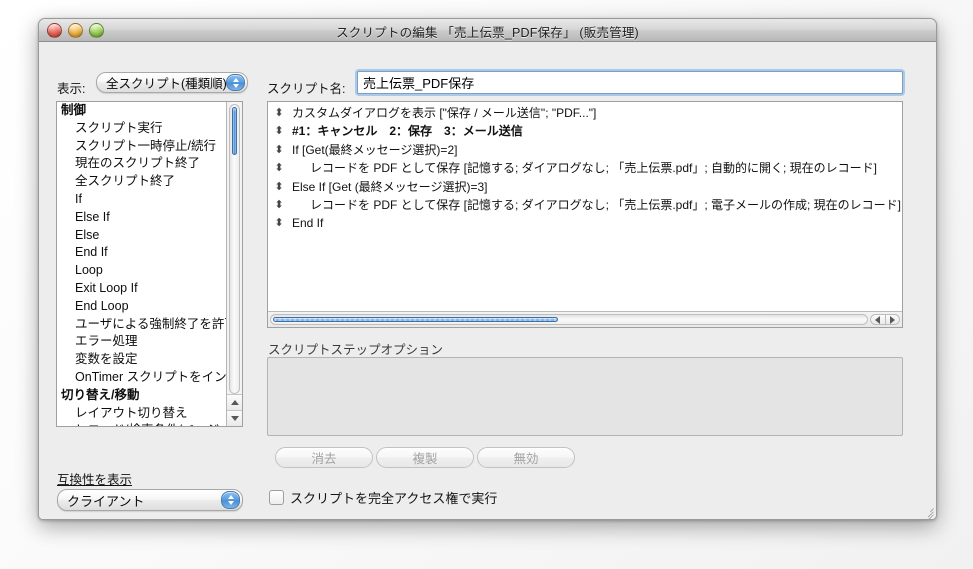 This screenshot has width=973, height=569. Describe the element at coordinates (141, 200) in the screenshot. I see `library-item: If` at that location.